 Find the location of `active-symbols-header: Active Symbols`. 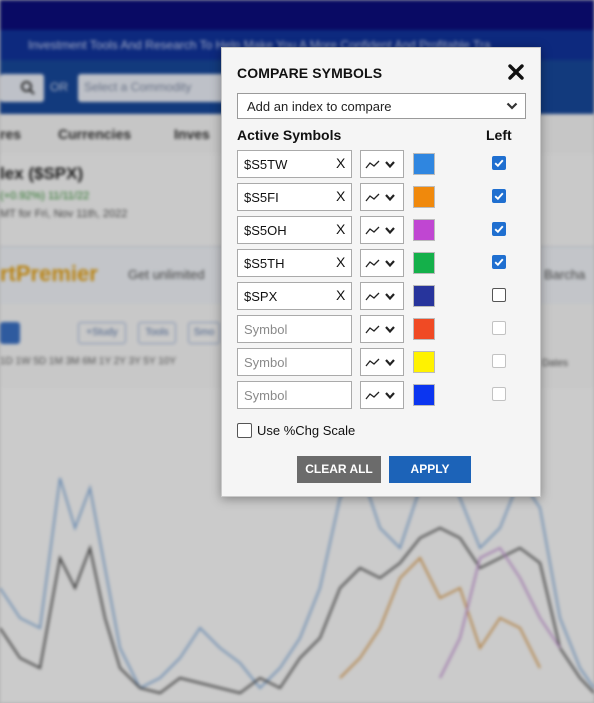

active-symbols-header: Active Symbols is located at coordinates (289, 135).